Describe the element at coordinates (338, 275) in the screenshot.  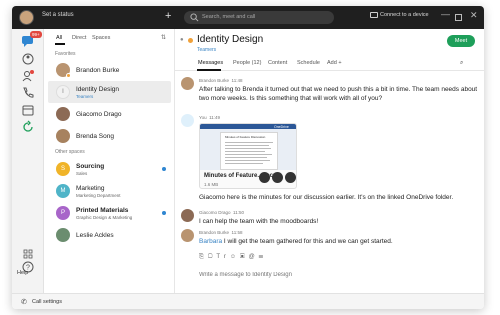
I see `message-input` at that location.